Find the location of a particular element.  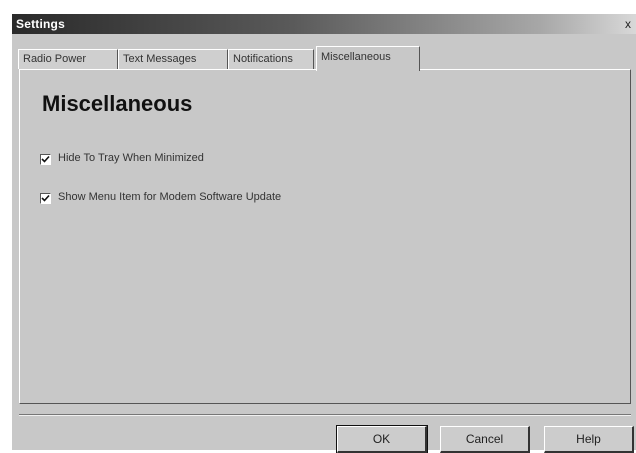

help-button: Help is located at coordinates (589, 439).